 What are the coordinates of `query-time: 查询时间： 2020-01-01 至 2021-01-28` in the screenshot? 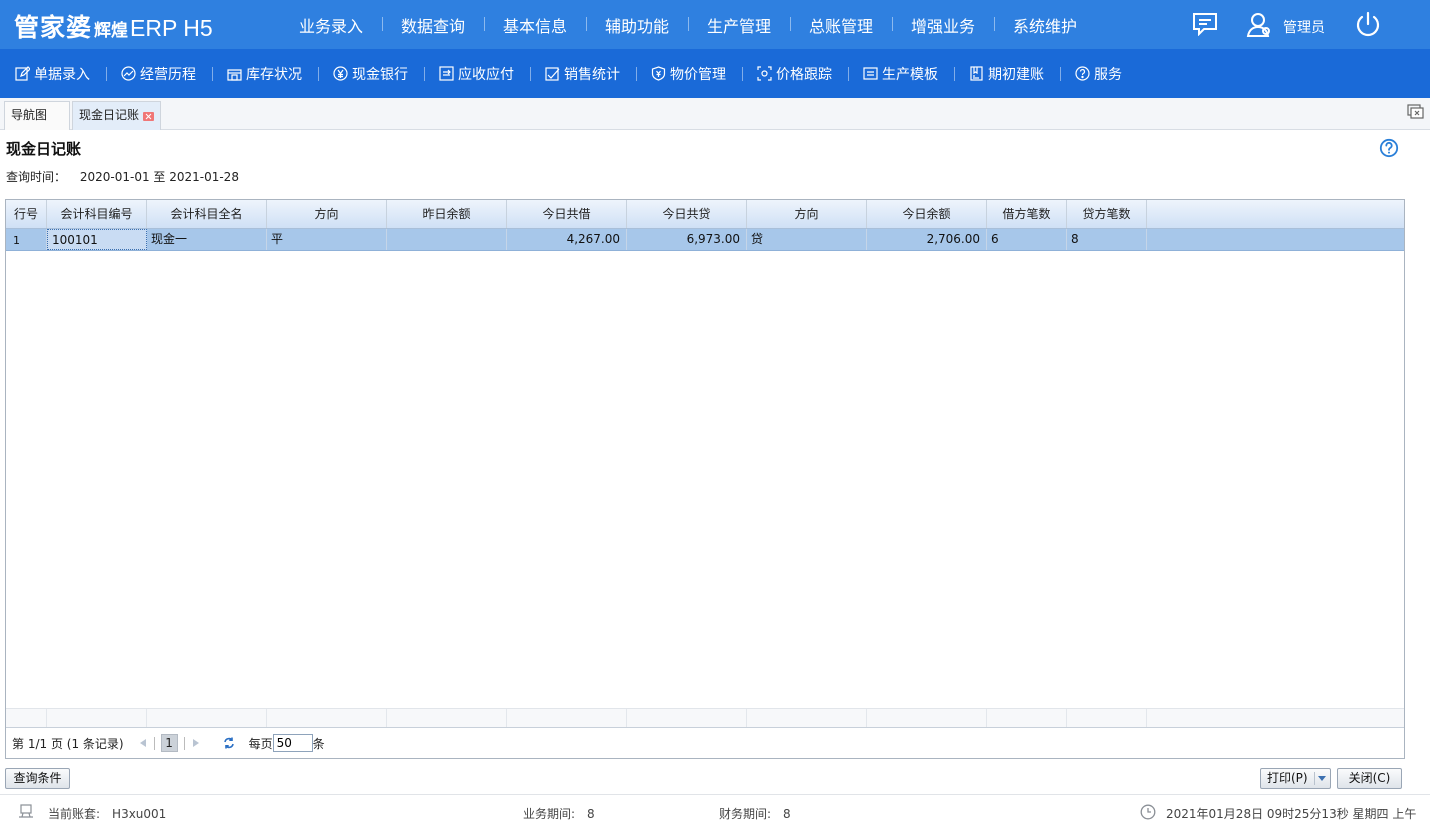 It's located at (122, 176).